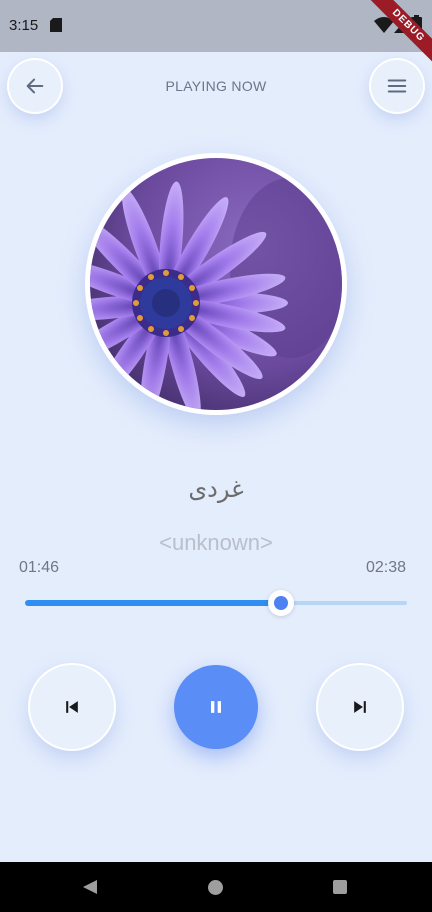  What do you see at coordinates (216, 542) in the screenshot?
I see `song-artist: <unknown>` at bounding box center [216, 542].